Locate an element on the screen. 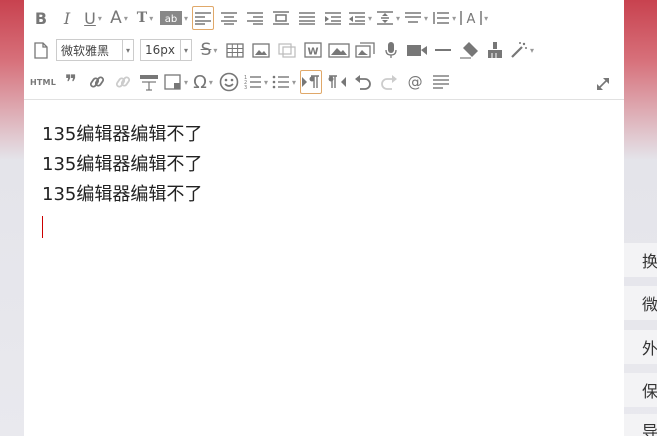 This screenshot has height=436, width=657. align-right-icon is located at coordinates (255, 18).